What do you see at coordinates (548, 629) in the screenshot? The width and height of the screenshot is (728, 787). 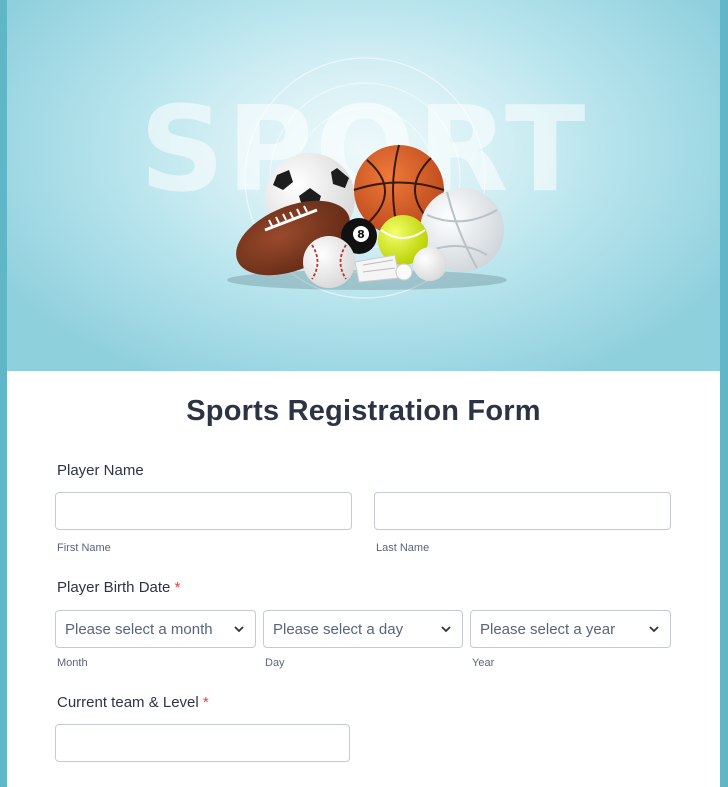 I see `year-select-placeholder: Please select a year` at bounding box center [548, 629].